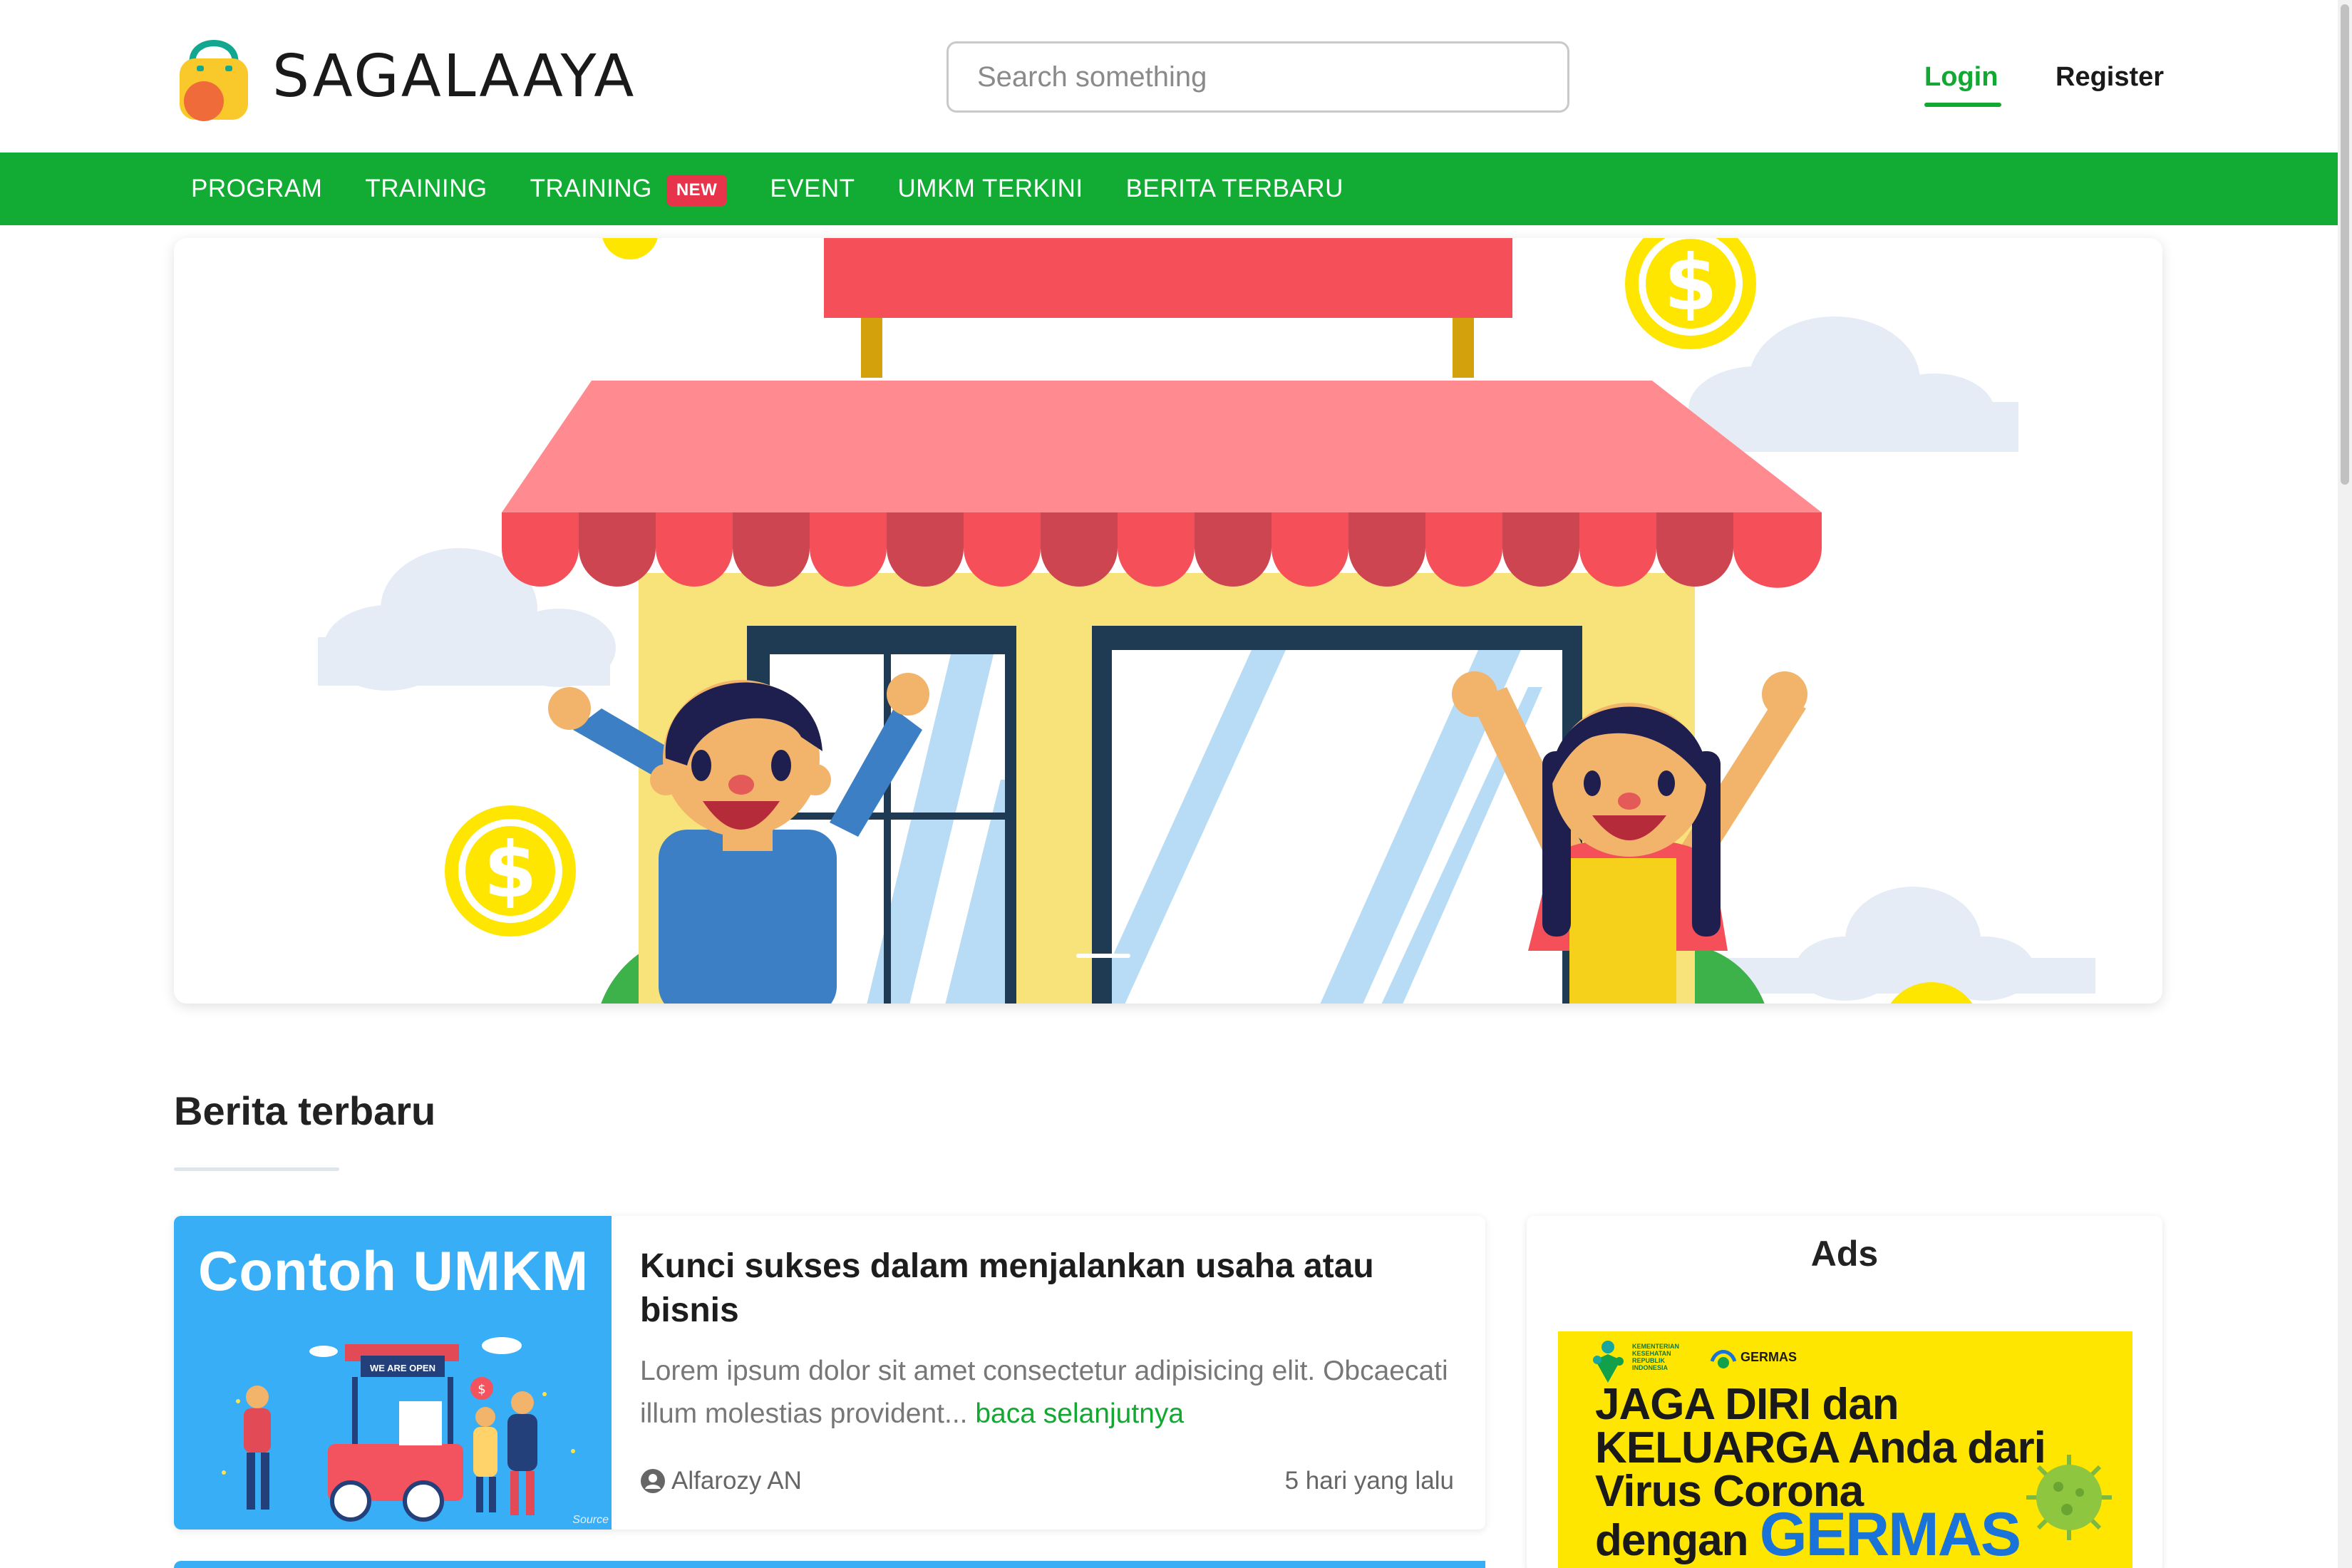 This screenshot has height=1568, width=2352. Describe the element at coordinates (1079, 1413) in the screenshot. I see `read-more-link: baca selanjutnya` at that location.